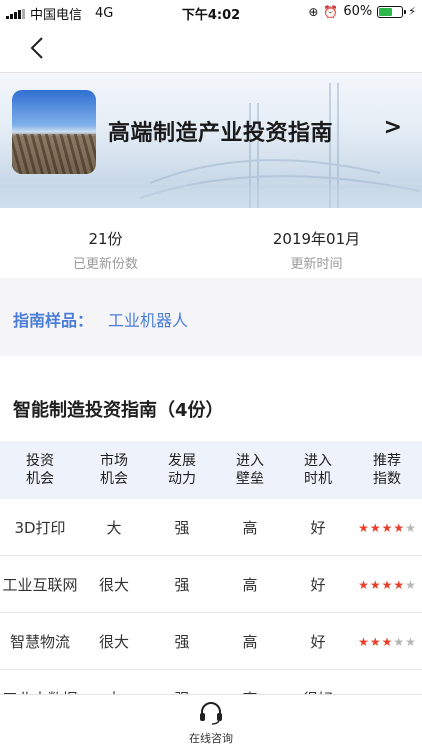  I want to click on table-header: 投资 机会 市场 机会 发展 动力 进入 壁垒 进入 时机 推荐 指数, so click(211, 470).